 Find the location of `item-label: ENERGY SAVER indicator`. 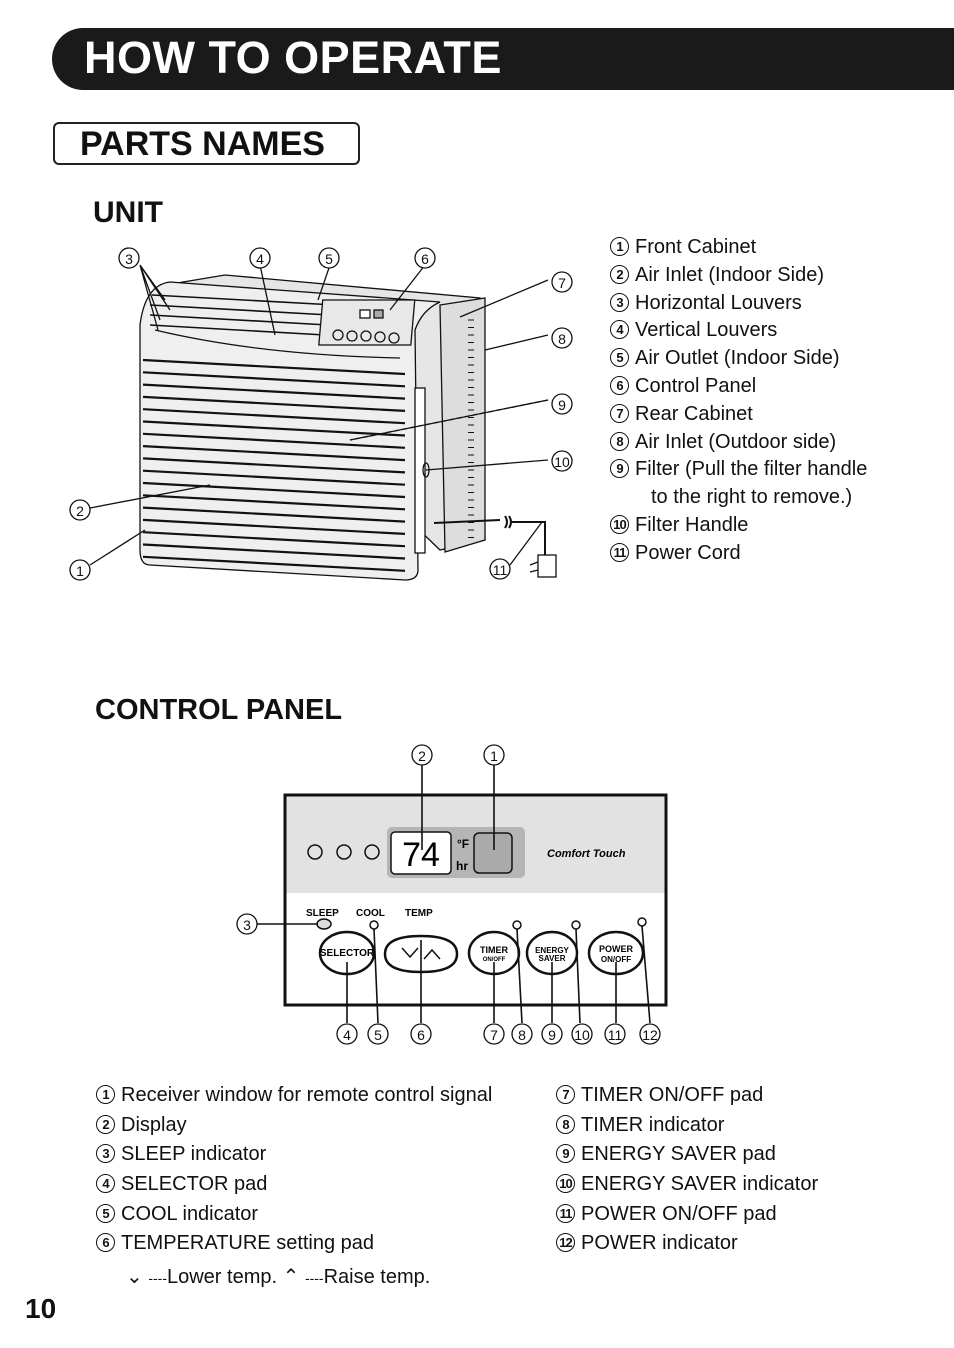

item-label: ENERGY SAVER indicator is located at coordinates (700, 1184).